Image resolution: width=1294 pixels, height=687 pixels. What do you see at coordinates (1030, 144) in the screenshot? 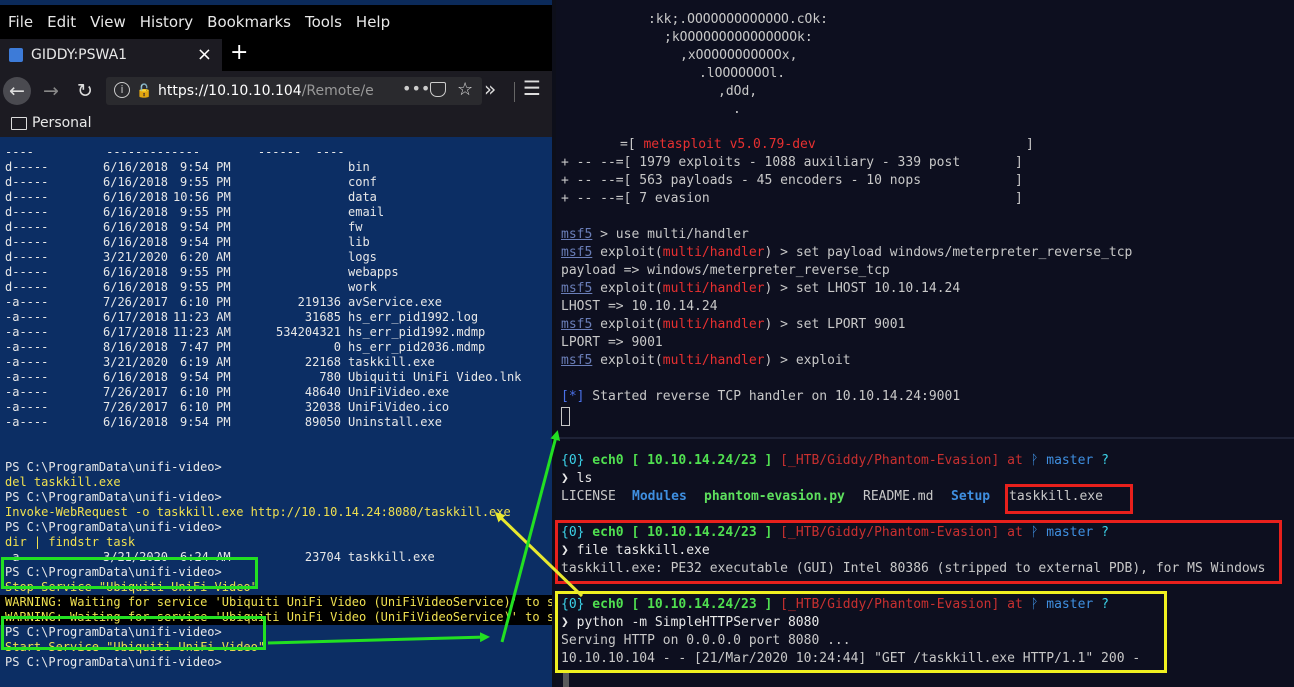
I see `version-bracket: ]` at bounding box center [1030, 144].